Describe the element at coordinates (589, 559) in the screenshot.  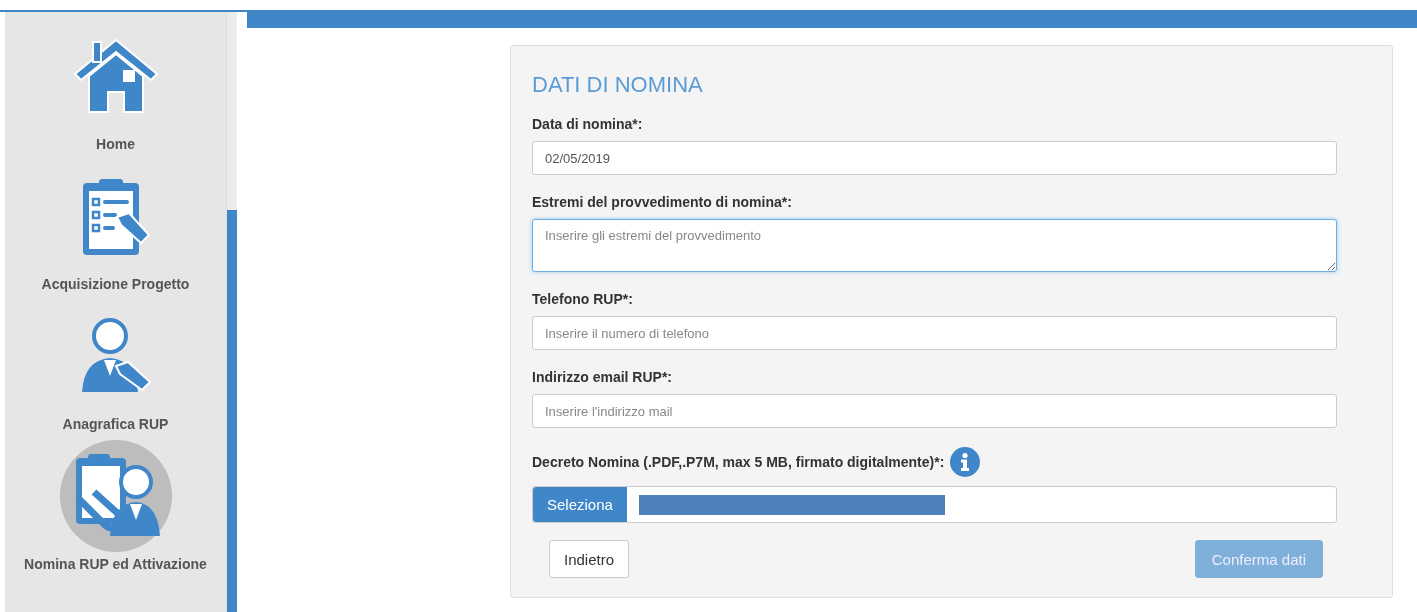
I see `back-button: Indietro` at that location.